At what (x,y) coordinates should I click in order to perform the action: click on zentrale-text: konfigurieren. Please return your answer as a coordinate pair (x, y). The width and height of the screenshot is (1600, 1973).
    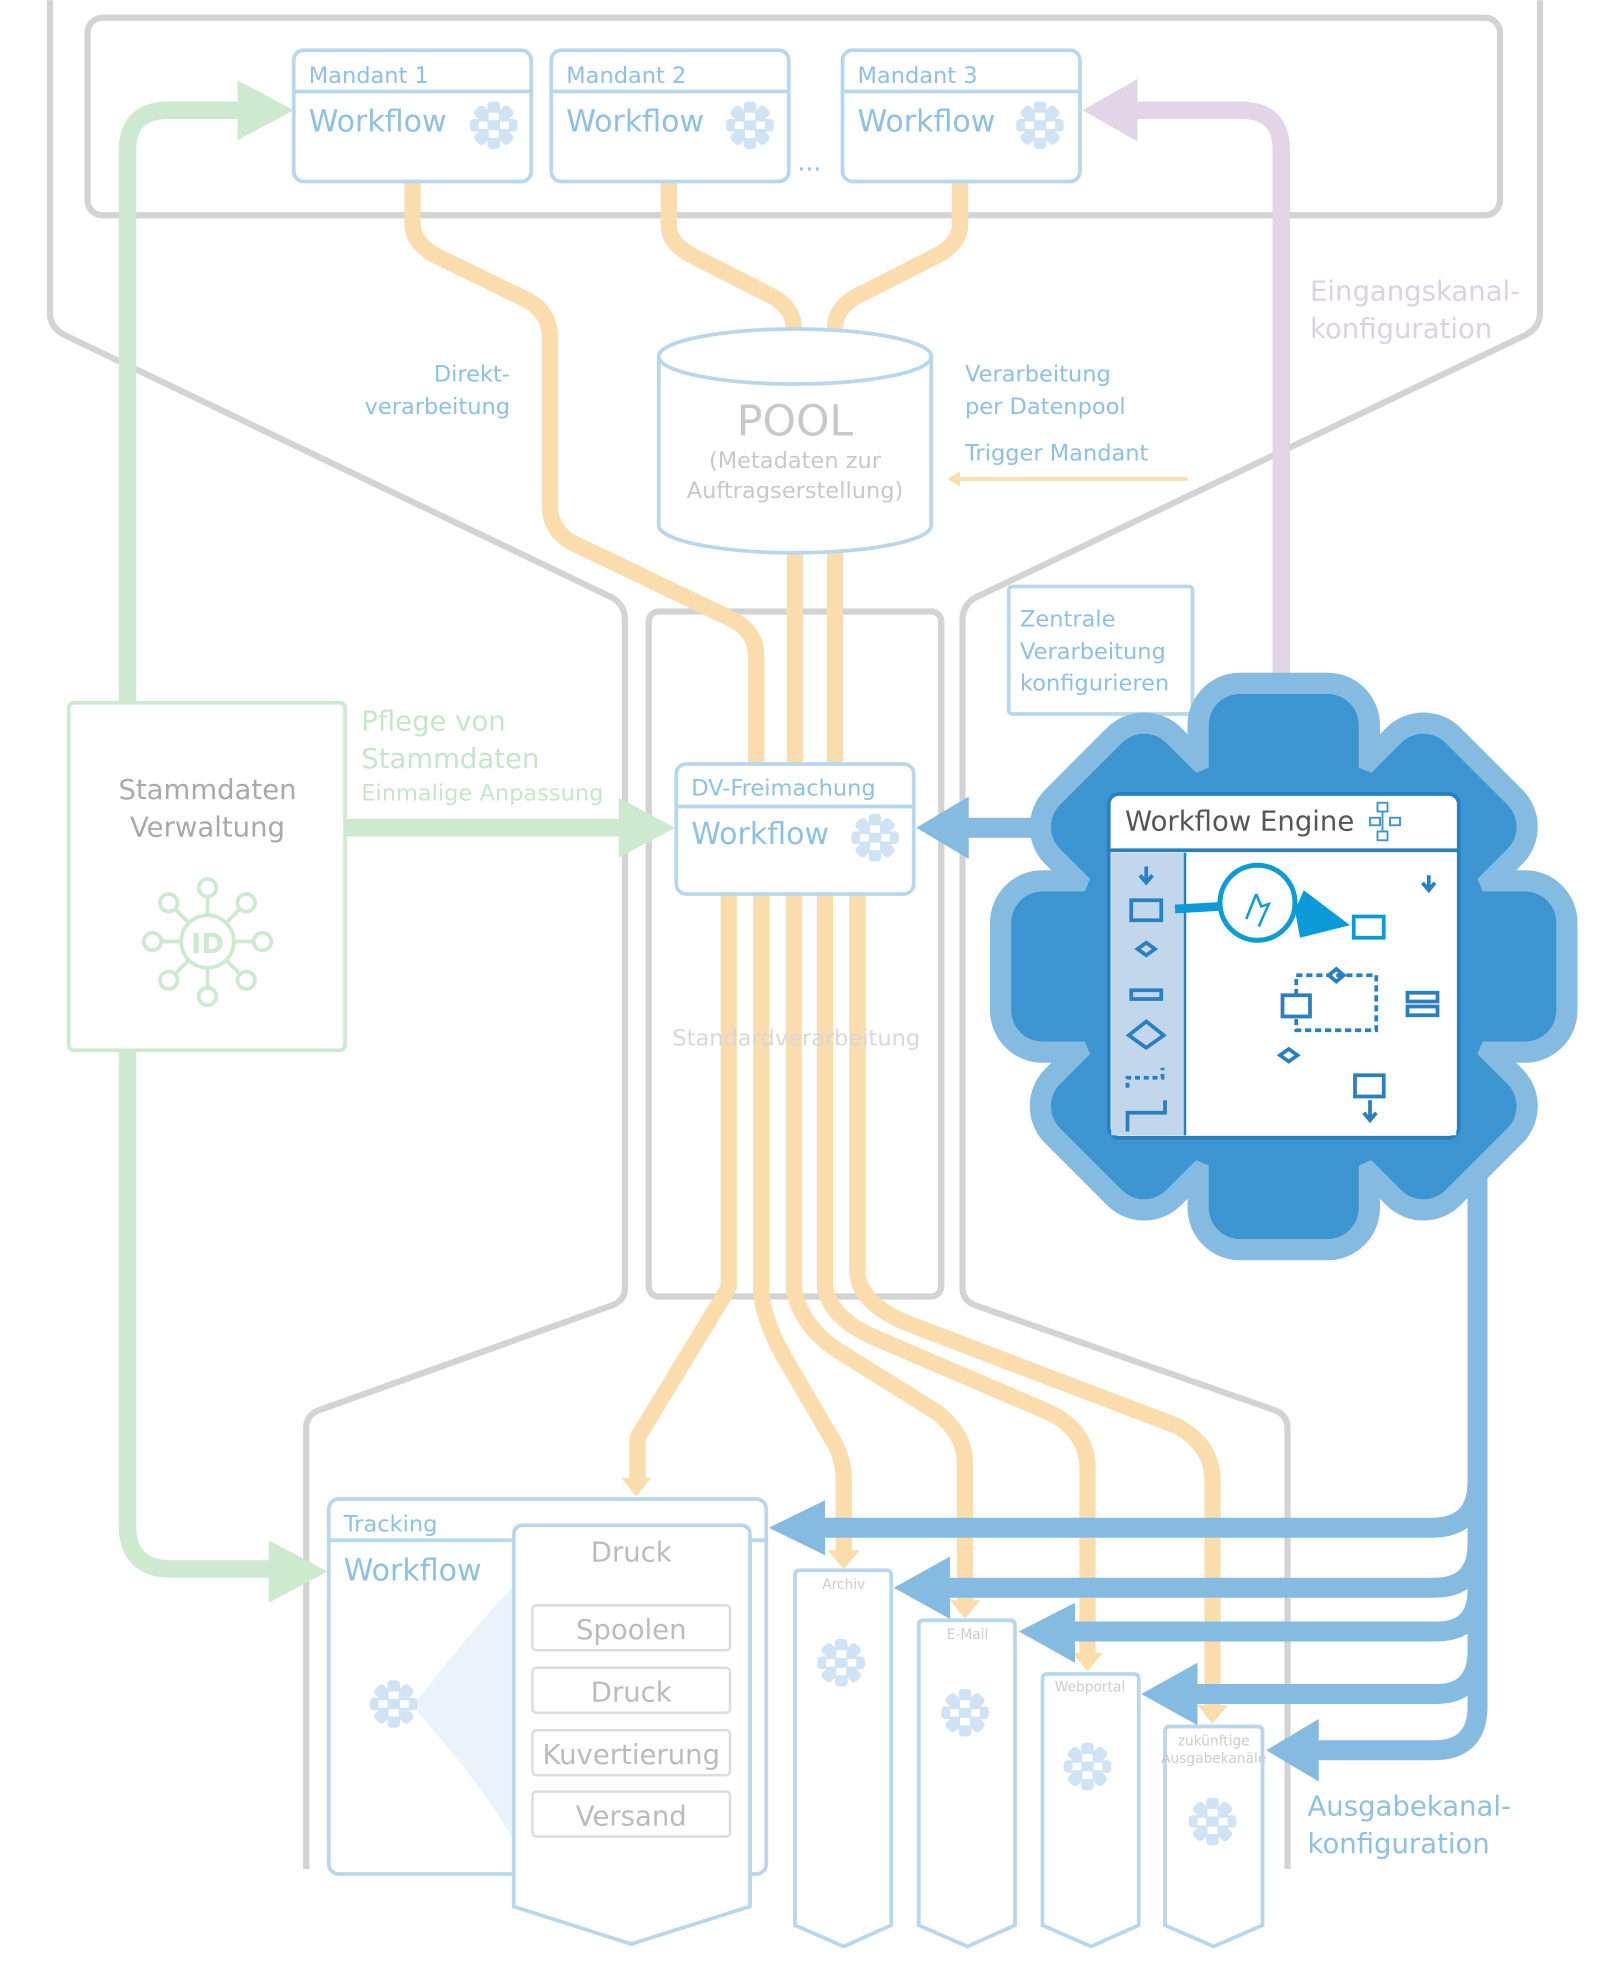
    Looking at the image, I should click on (1094, 683).